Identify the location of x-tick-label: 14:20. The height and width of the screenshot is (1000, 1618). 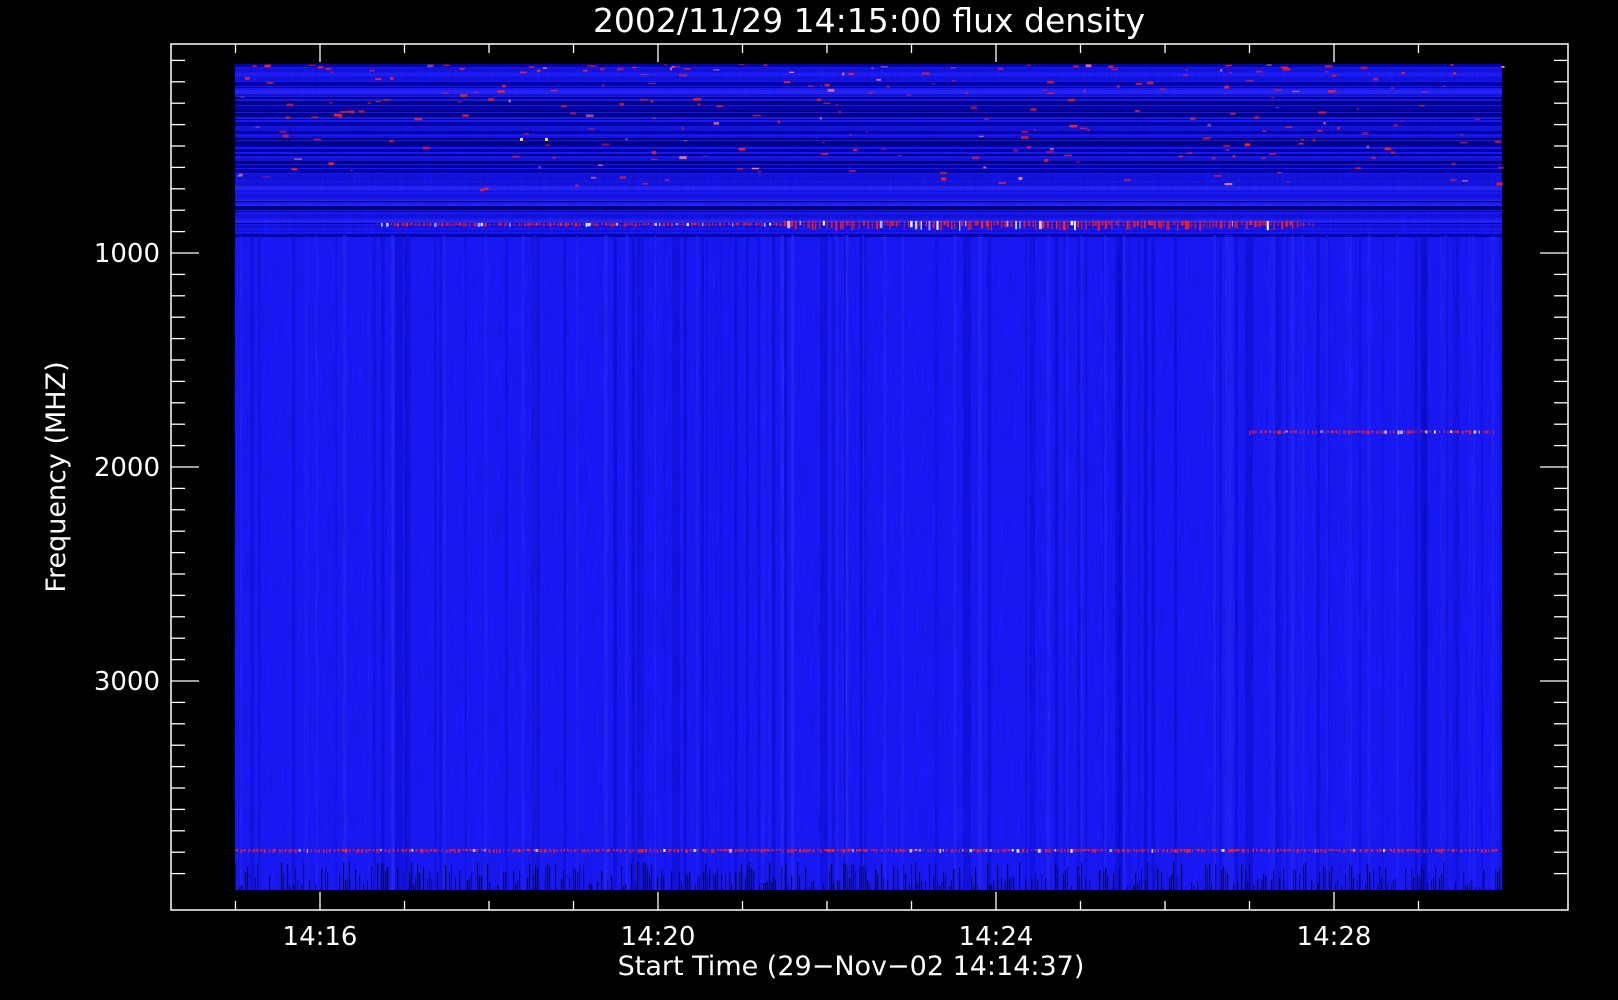
(658, 937).